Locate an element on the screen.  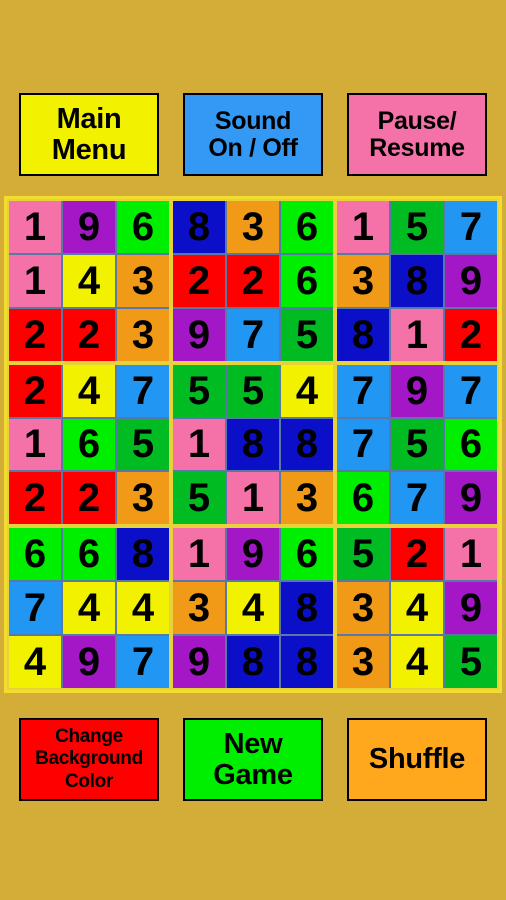
sudoku-cell-r8c2: 4 is located at coordinates (89, 608).